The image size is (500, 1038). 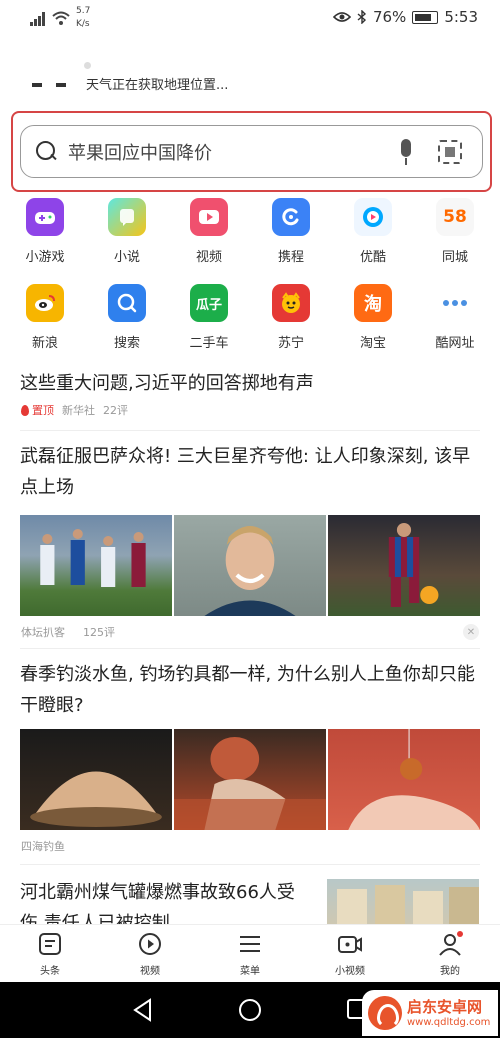 I want to click on eye-icon, so click(x=341, y=17).